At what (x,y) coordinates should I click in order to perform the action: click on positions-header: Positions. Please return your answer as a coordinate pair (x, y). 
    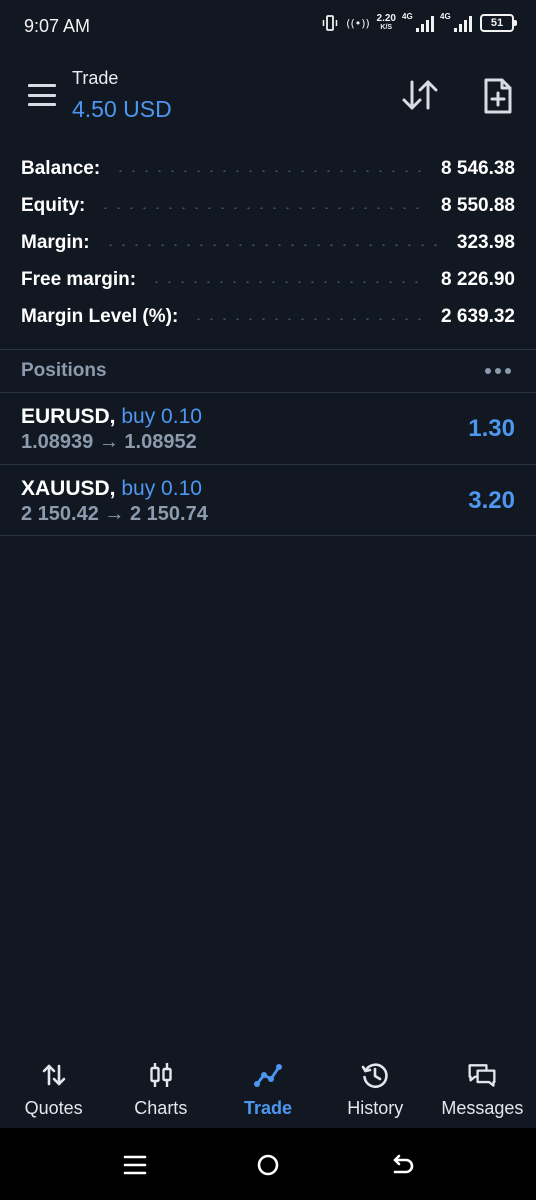
    Looking at the image, I should click on (268, 371).